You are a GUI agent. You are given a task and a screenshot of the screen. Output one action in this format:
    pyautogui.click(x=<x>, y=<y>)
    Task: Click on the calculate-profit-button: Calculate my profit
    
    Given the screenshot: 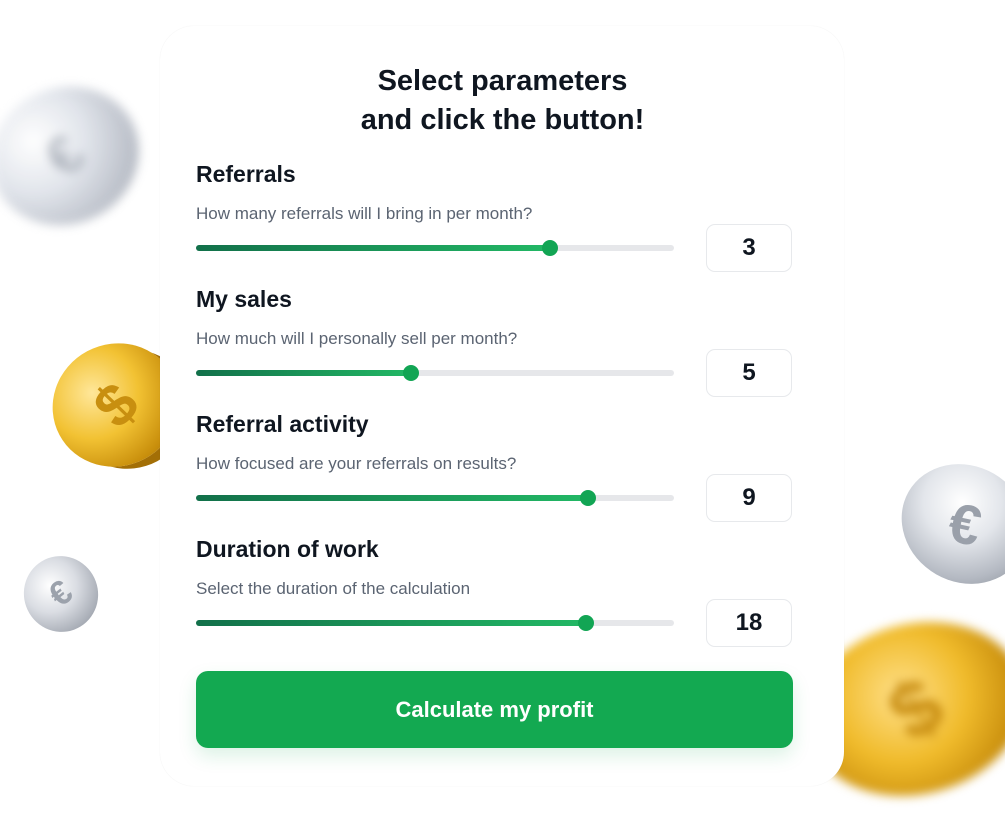 What is the action you would take?
    pyautogui.click(x=494, y=709)
    